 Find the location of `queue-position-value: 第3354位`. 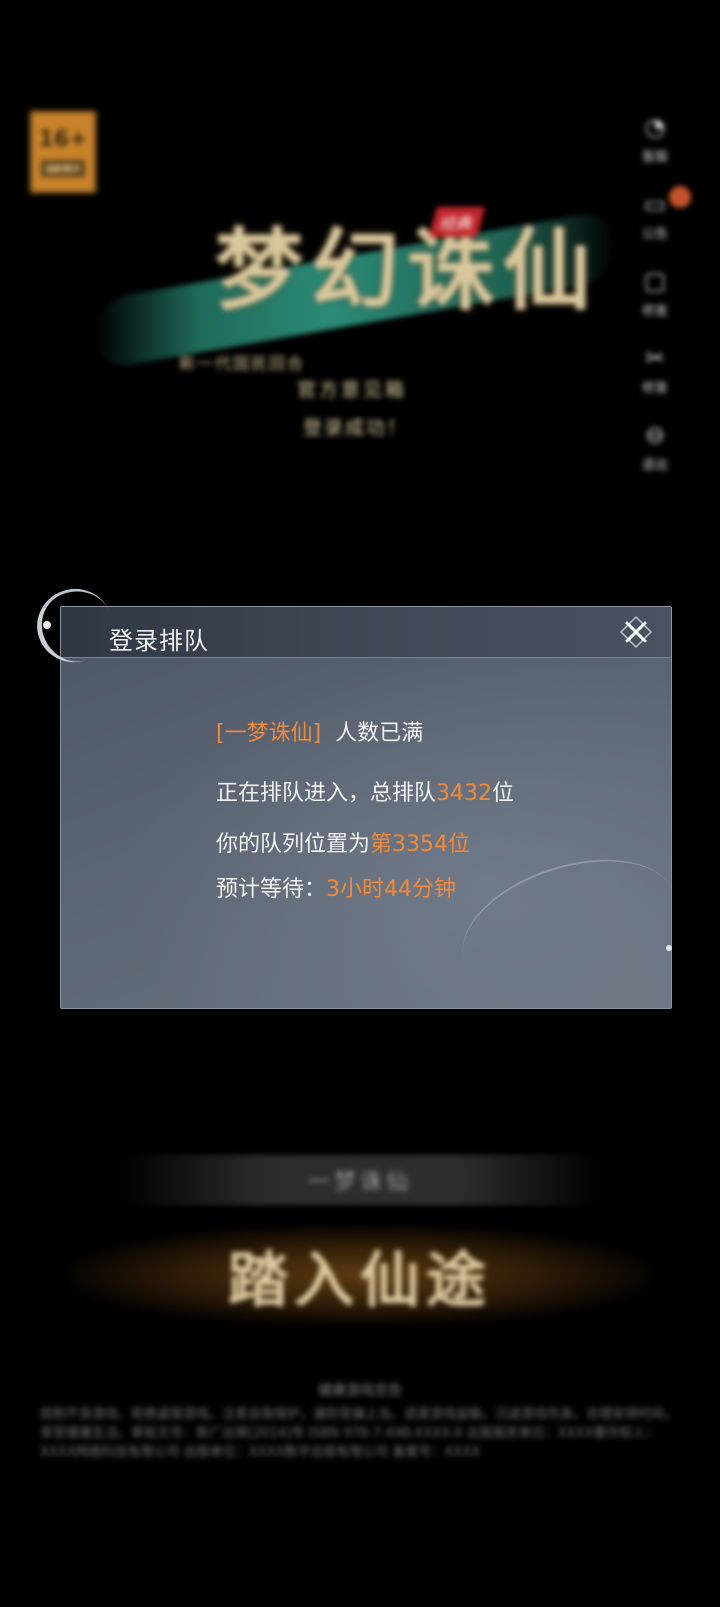

queue-position-value: 第3354位 is located at coordinates (420, 844).